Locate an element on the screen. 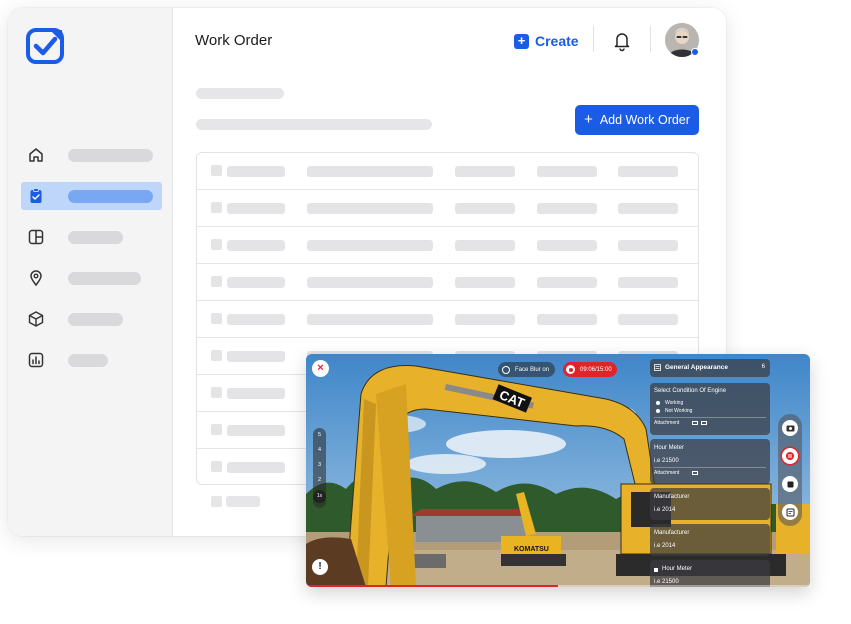  face-blur-toggle: Face Blur on is located at coordinates (527, 369).